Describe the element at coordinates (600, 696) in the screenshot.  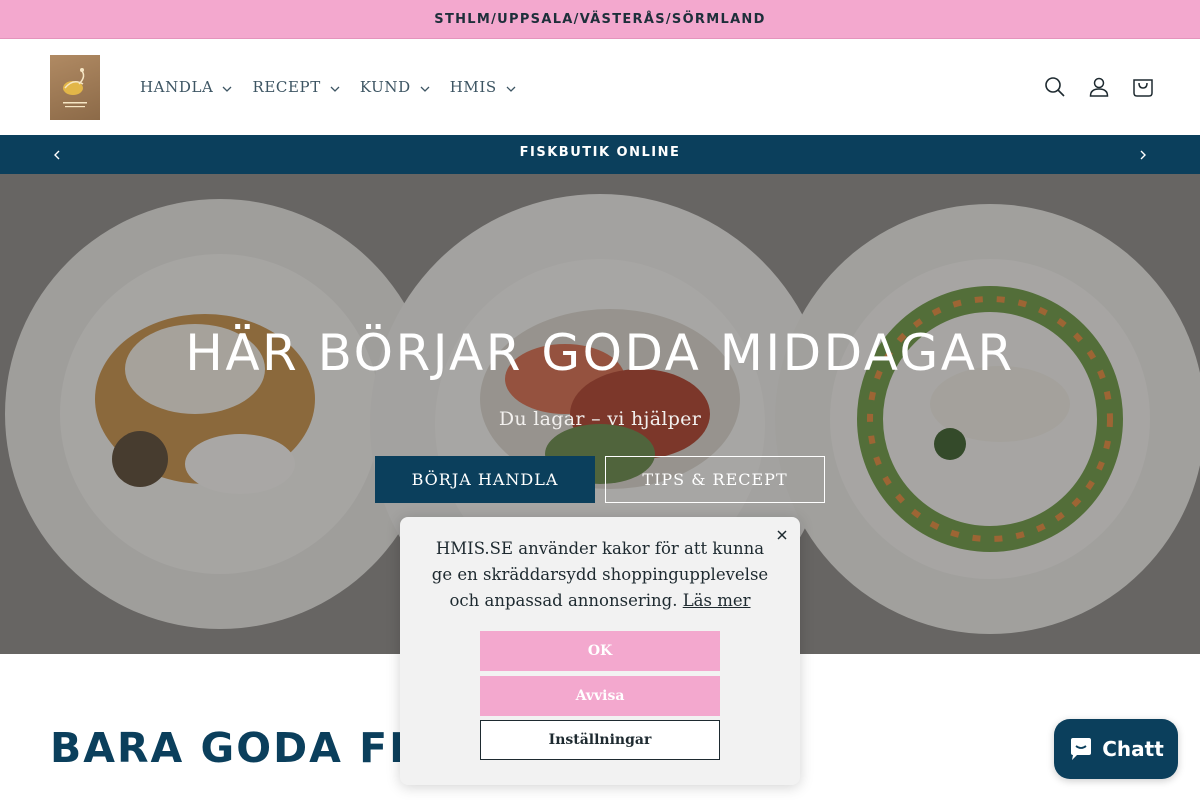
I see `cookie-deny-button: Avvisa` at that location.